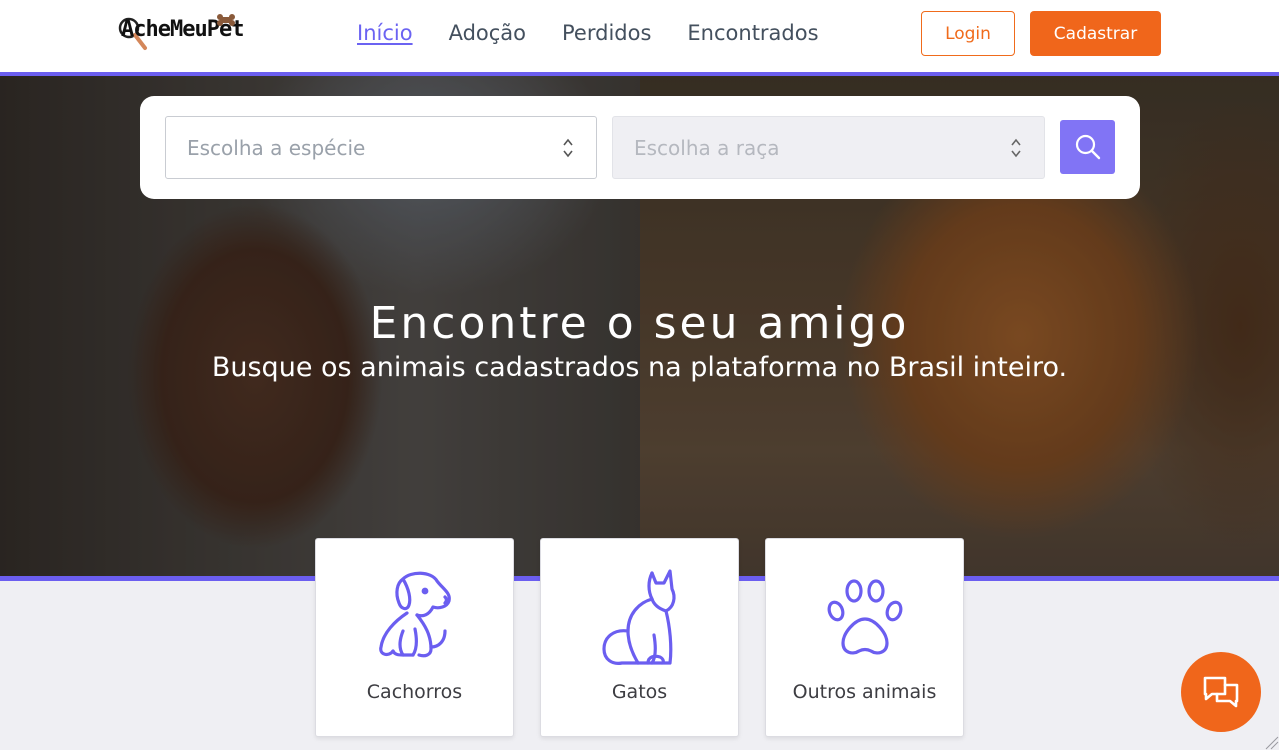  What do you see at coordinates (752, 33) in the screenshot?
I see `nav-encontrados: Encontrados` at bounding box center [752, 33].